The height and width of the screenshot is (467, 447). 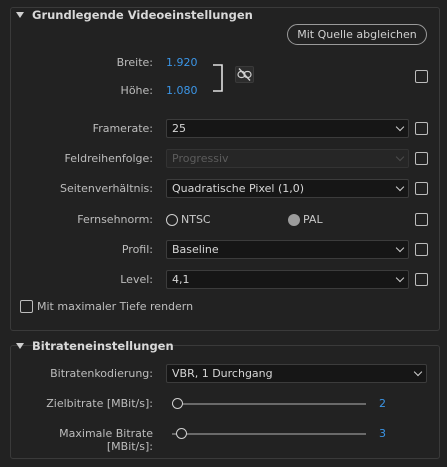 What do you see at coordinates (106, 440) in the screenshot?
I see `max-bitrate-label: Maximale Bitrate [MBit/s]:` at bounding box center [106, 440].